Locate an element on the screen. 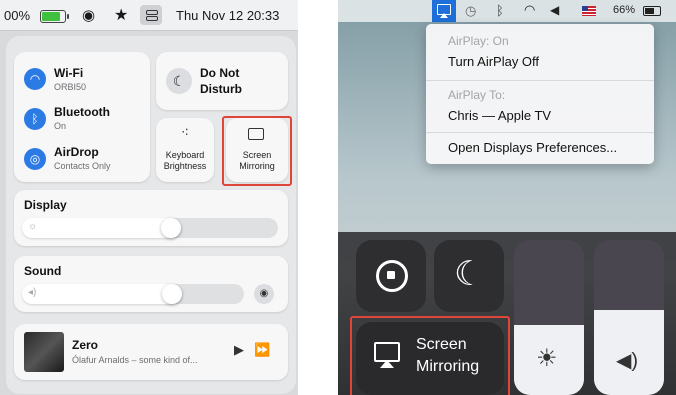 This screenshot has height=395, width=676. rotation-lock-icon is located at coordinates (392, 276).